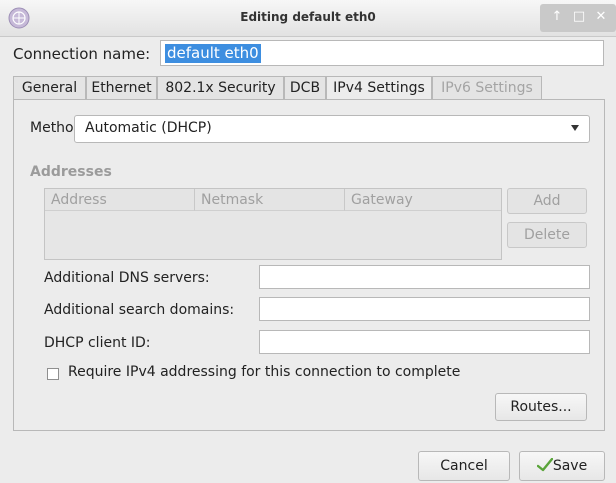 Image resolution: width=616 pixels, height=483 pixels. Describe the element at coordinates (71, 172) in the screenshot. I see `addresses-heading: Addresses` at that location.